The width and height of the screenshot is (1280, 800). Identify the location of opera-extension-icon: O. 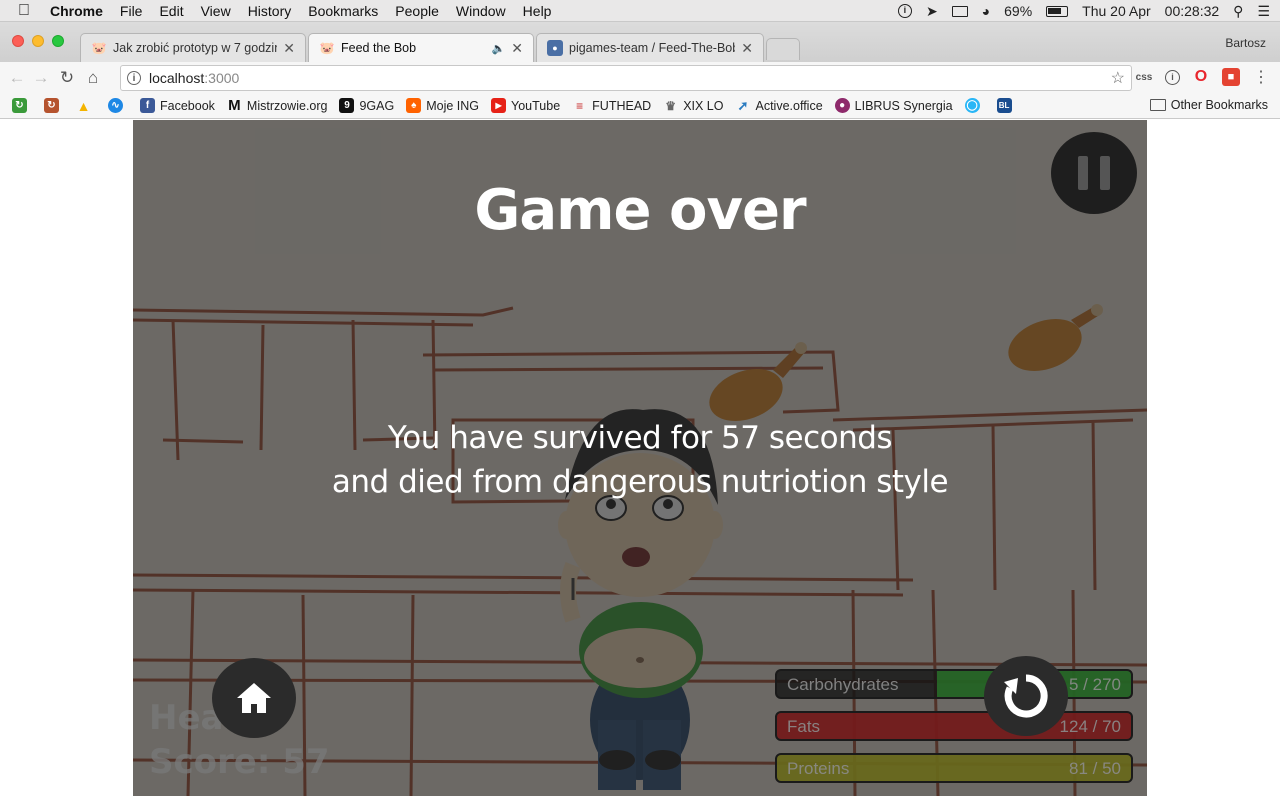
(1201, 77).